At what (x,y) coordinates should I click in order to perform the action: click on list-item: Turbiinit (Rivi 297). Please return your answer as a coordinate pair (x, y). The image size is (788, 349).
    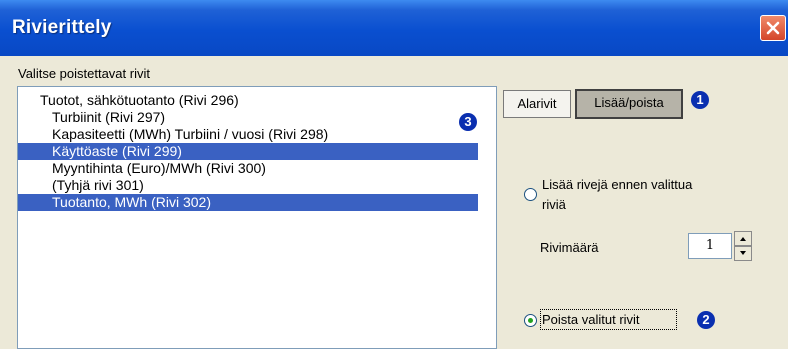
    Looking at the image, I should click on (248, 117).